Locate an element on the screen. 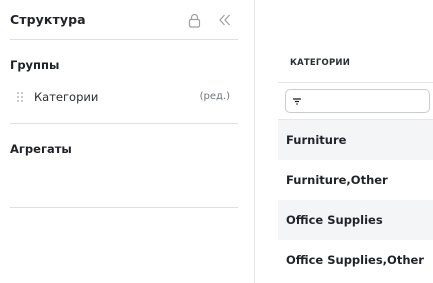 The image size is (433, 283). table-row: Office Supplies is located at coordinates (355, 220).